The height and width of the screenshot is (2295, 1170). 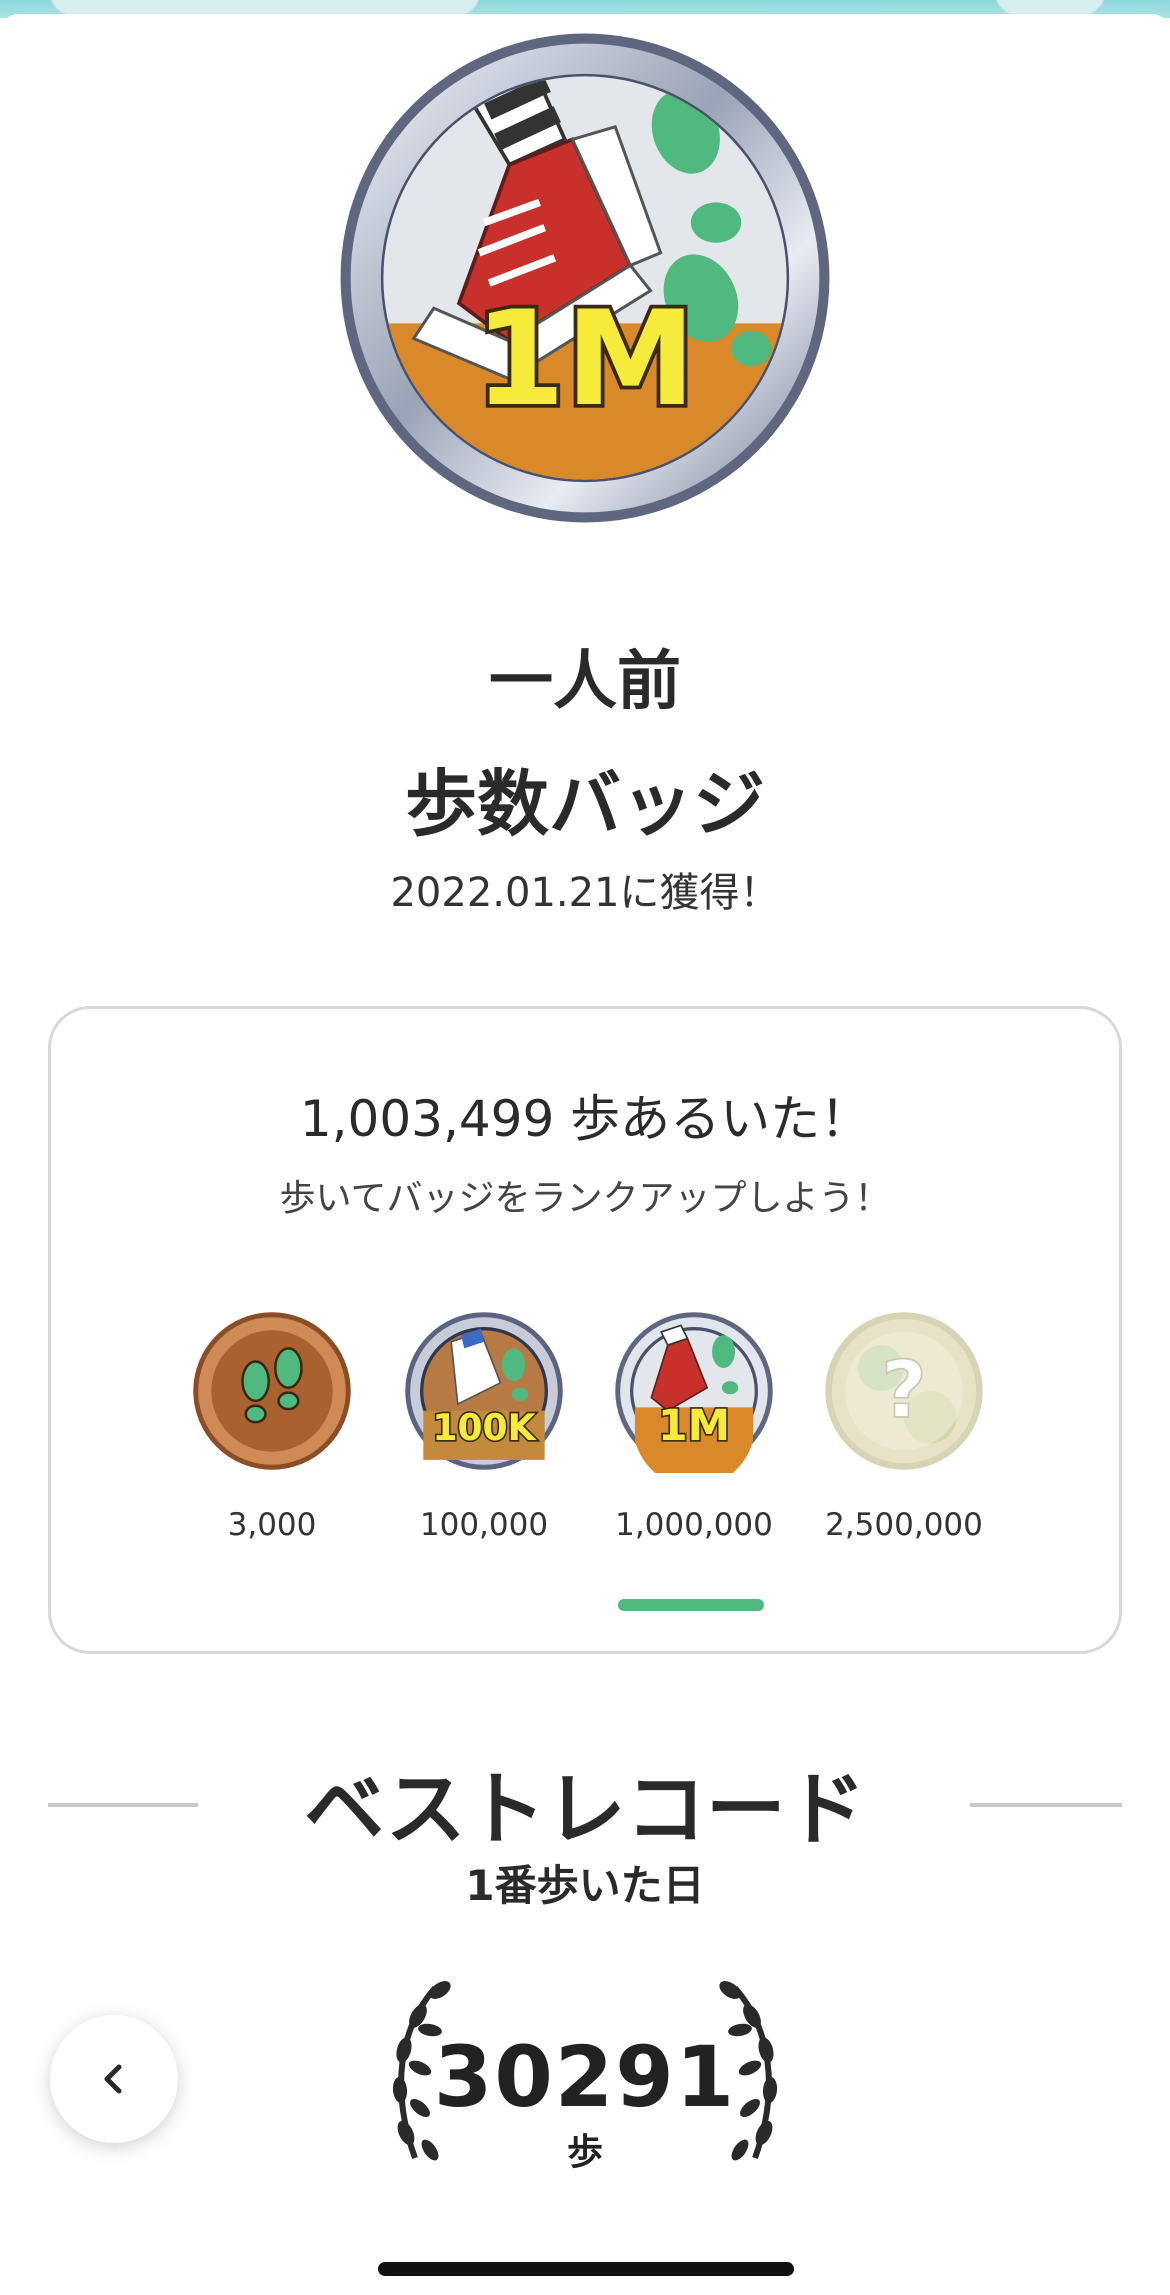 I want to click on badge-tier-label: 100,000, so click(x=484, y=1525).